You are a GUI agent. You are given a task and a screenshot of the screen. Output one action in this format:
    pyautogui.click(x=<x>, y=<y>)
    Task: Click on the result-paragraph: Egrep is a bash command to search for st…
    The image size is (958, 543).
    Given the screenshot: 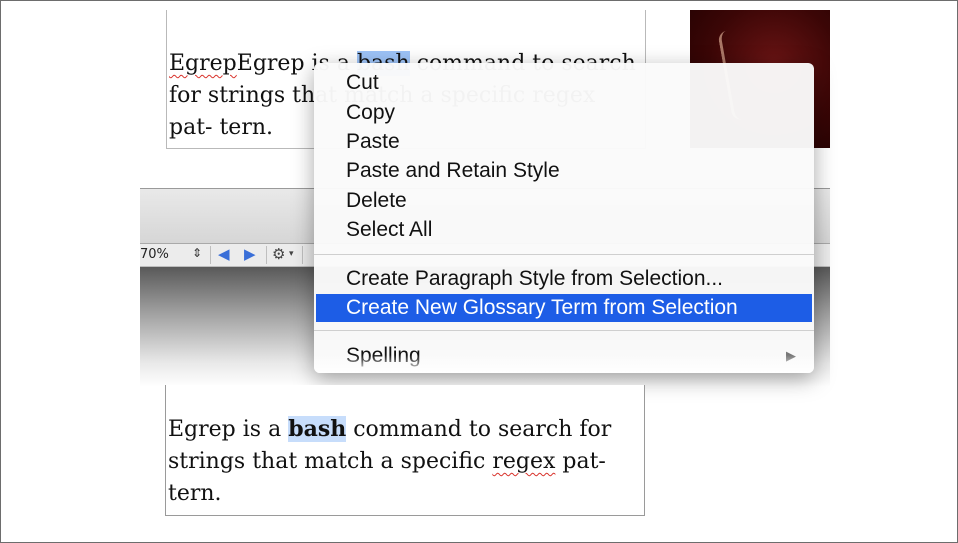 What is the action you would take?
    pyautogui.click(x=403, y=461)
    